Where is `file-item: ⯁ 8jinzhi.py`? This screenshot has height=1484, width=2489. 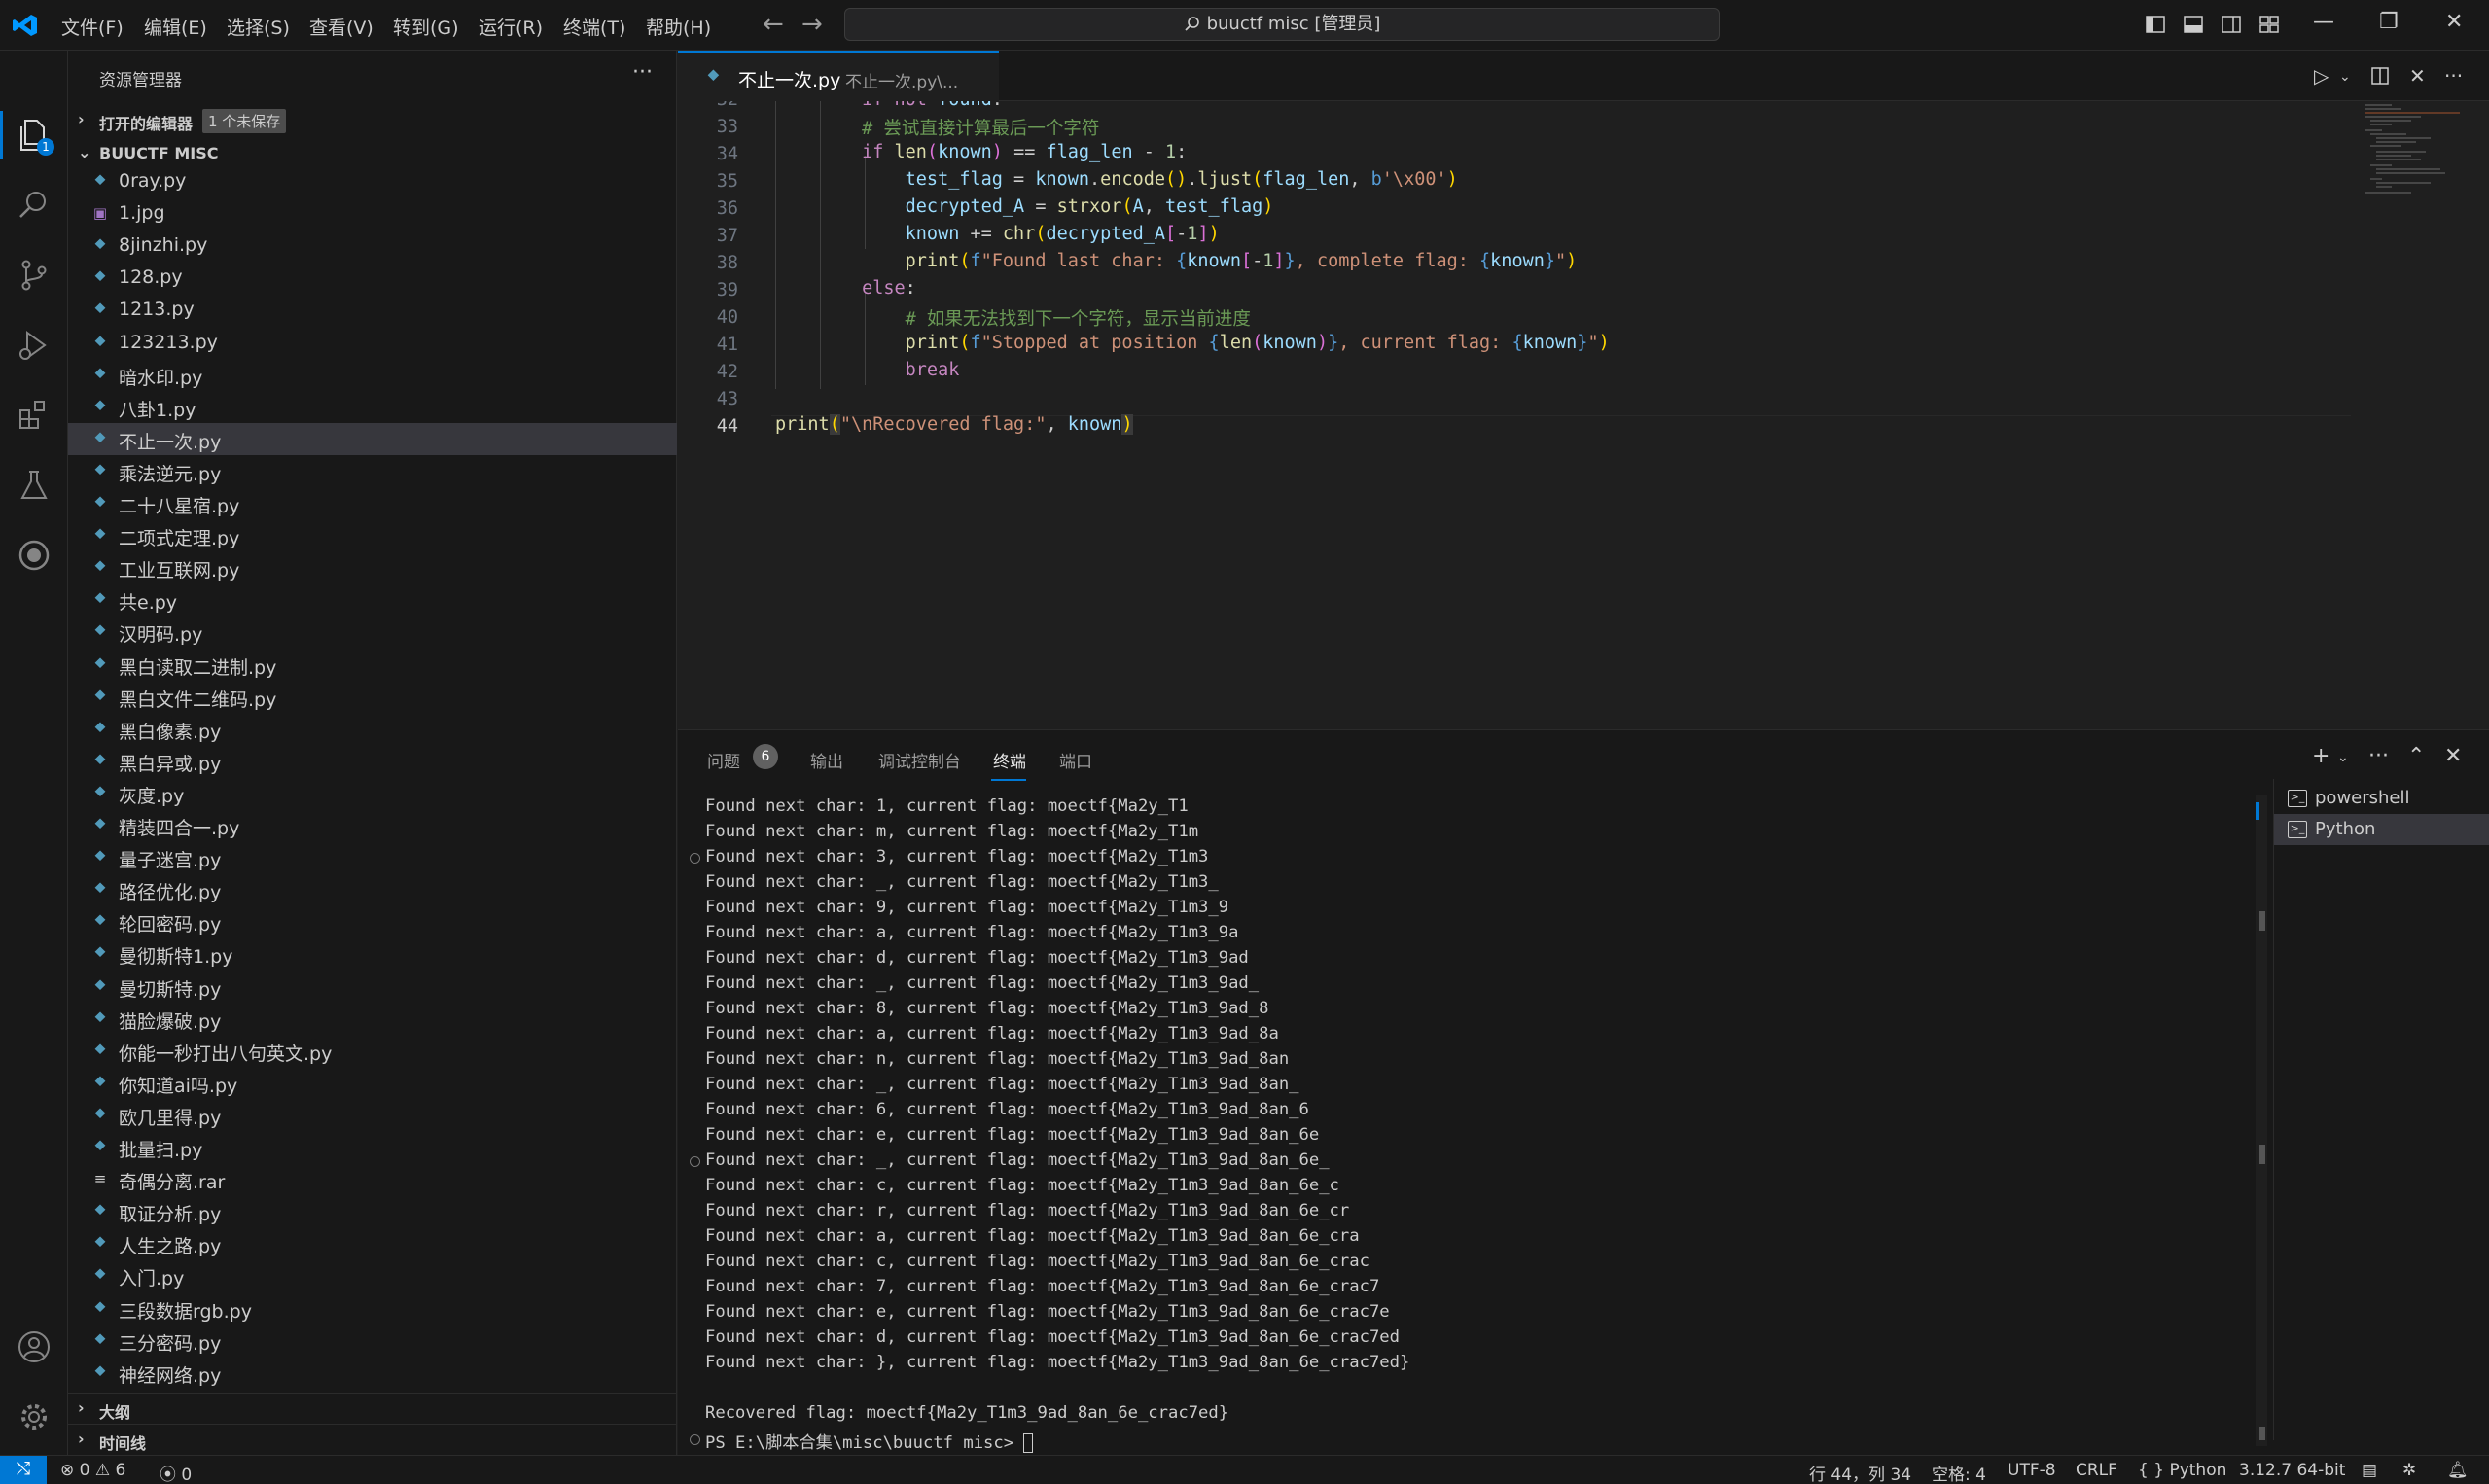
file-item: ⯁ 8jinzhi.py is located at coordinates (372, 246).